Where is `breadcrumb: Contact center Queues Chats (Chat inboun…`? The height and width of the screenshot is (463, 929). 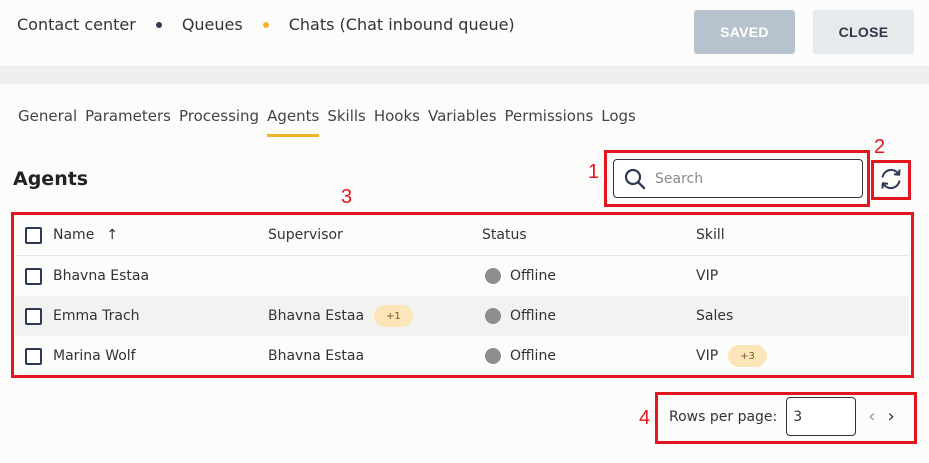
breadcrumb: Contact center Queues Chats (Chat inboun… is located at coordinates (266, 24).